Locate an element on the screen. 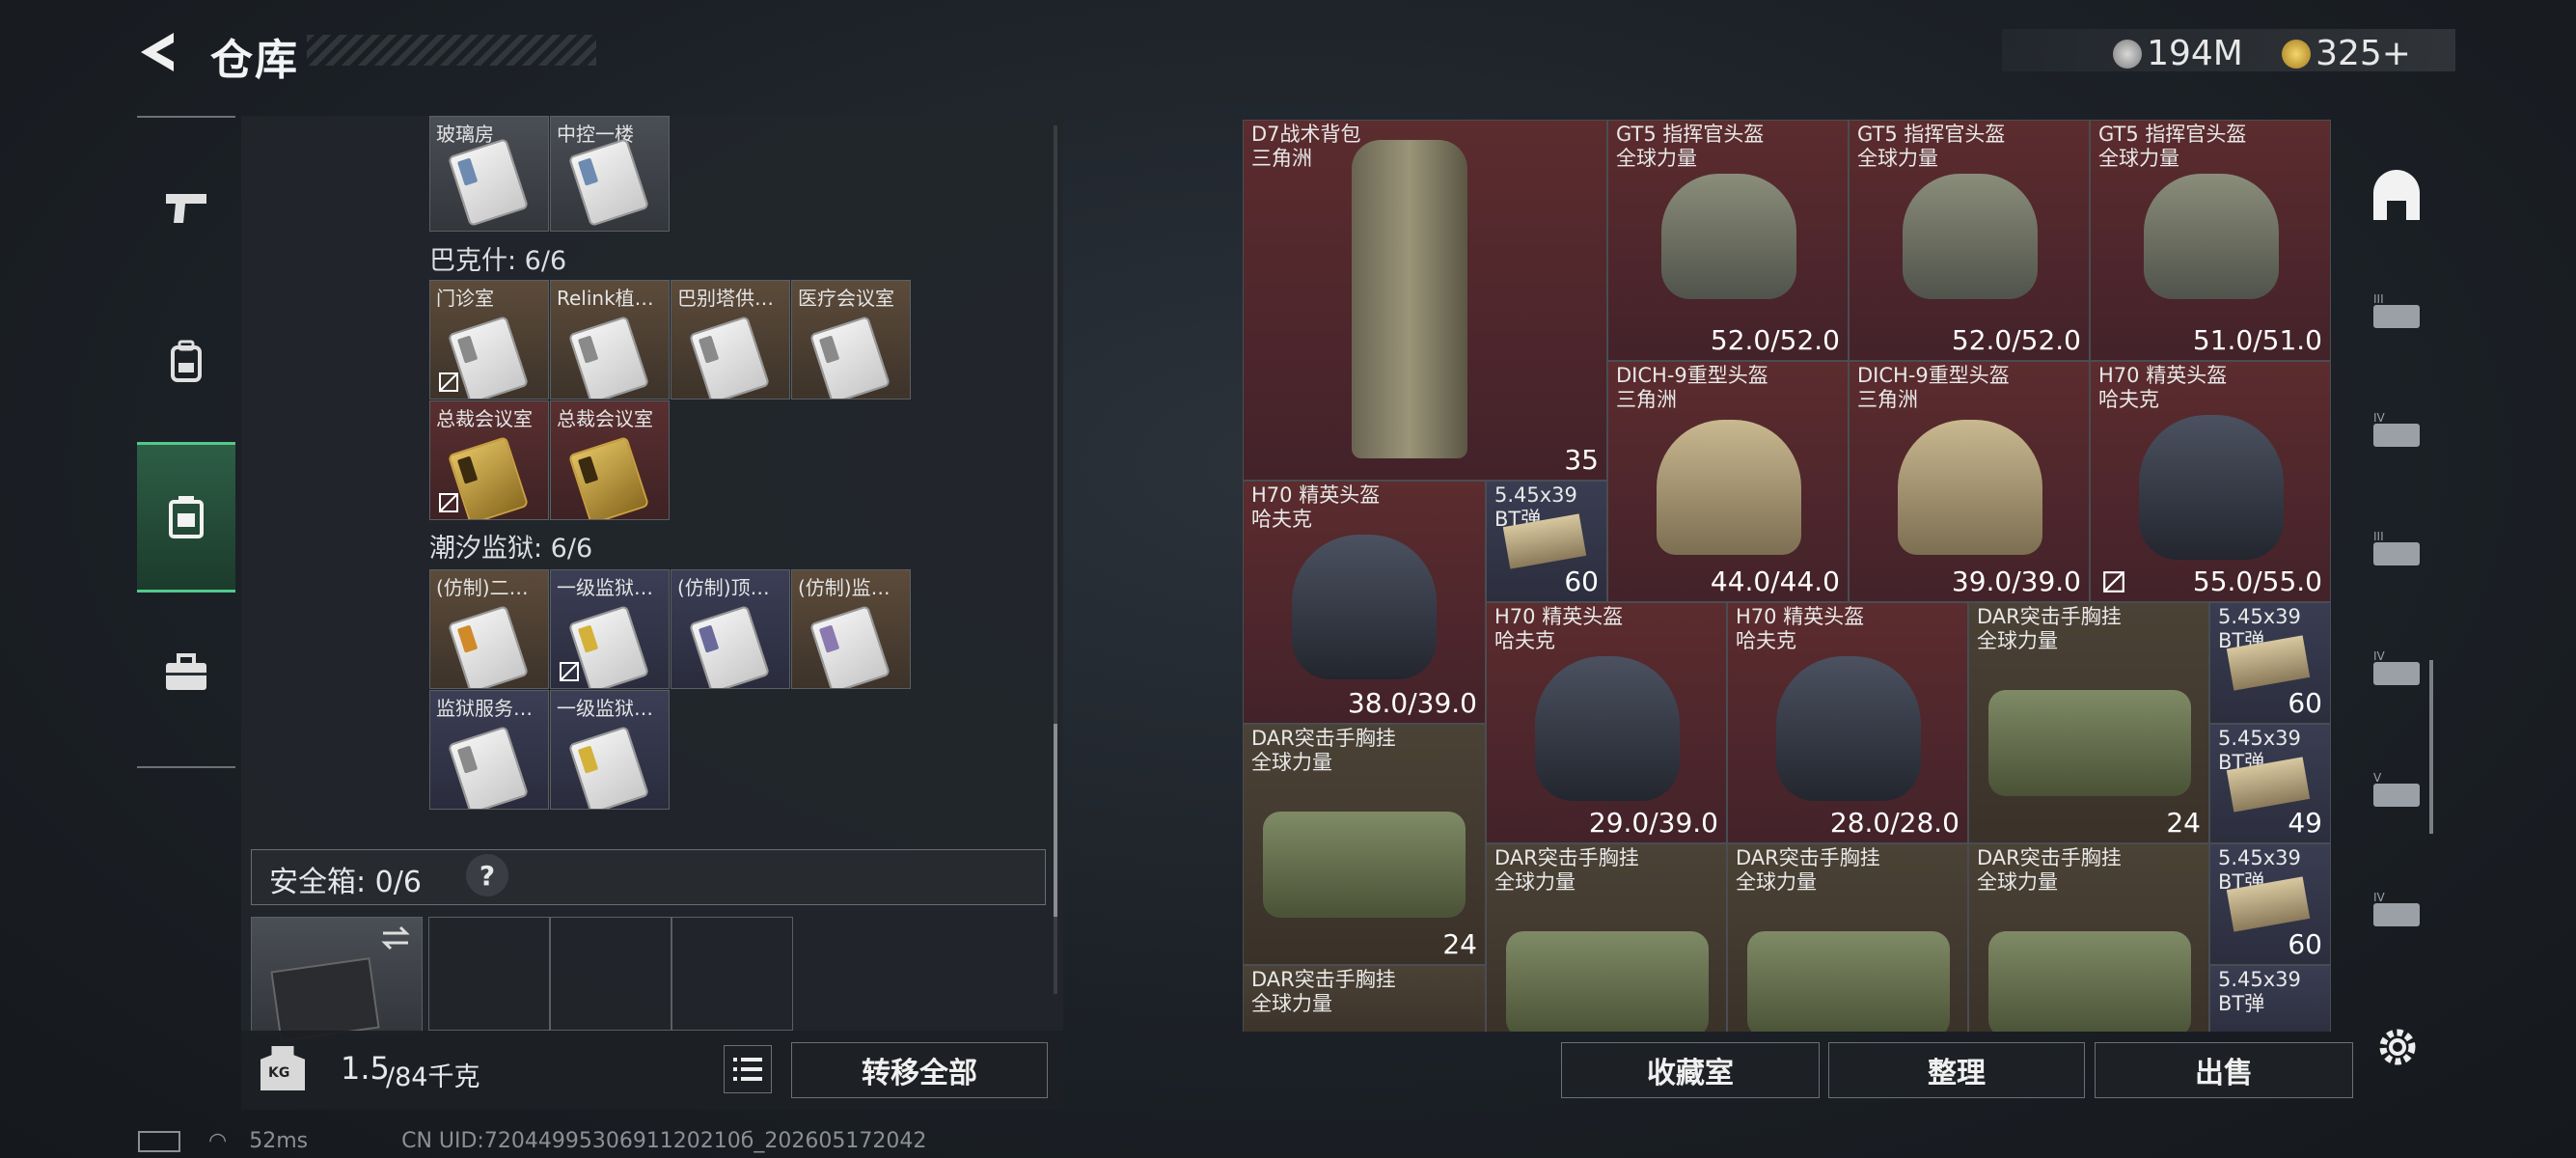 The image size is (2576, 1158). nav-keycards is located at coordinates (186, 517).